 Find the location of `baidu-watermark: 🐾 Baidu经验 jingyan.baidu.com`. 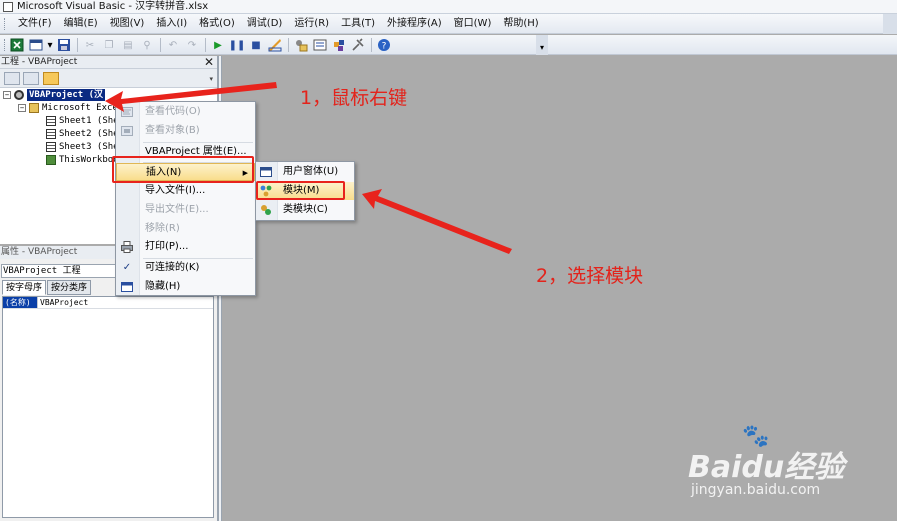

baidu-watermark: 🐾 Baidu经验 jingyan.baidu.com is located at coordinates (773, 464).